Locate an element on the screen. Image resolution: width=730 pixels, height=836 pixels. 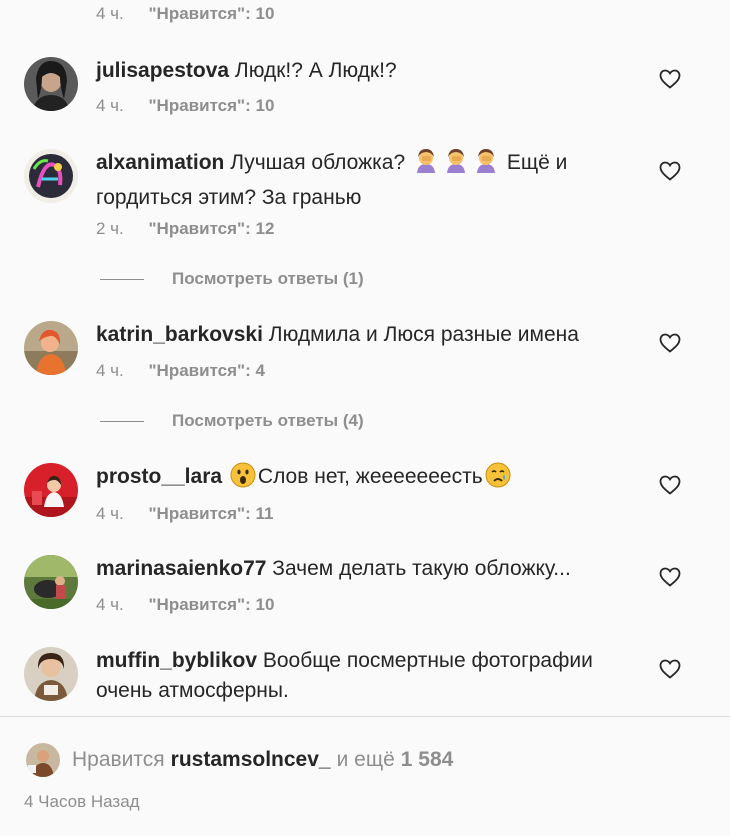
comment-body: Людк!? А Людк!? is located at coordinates (315, 70).